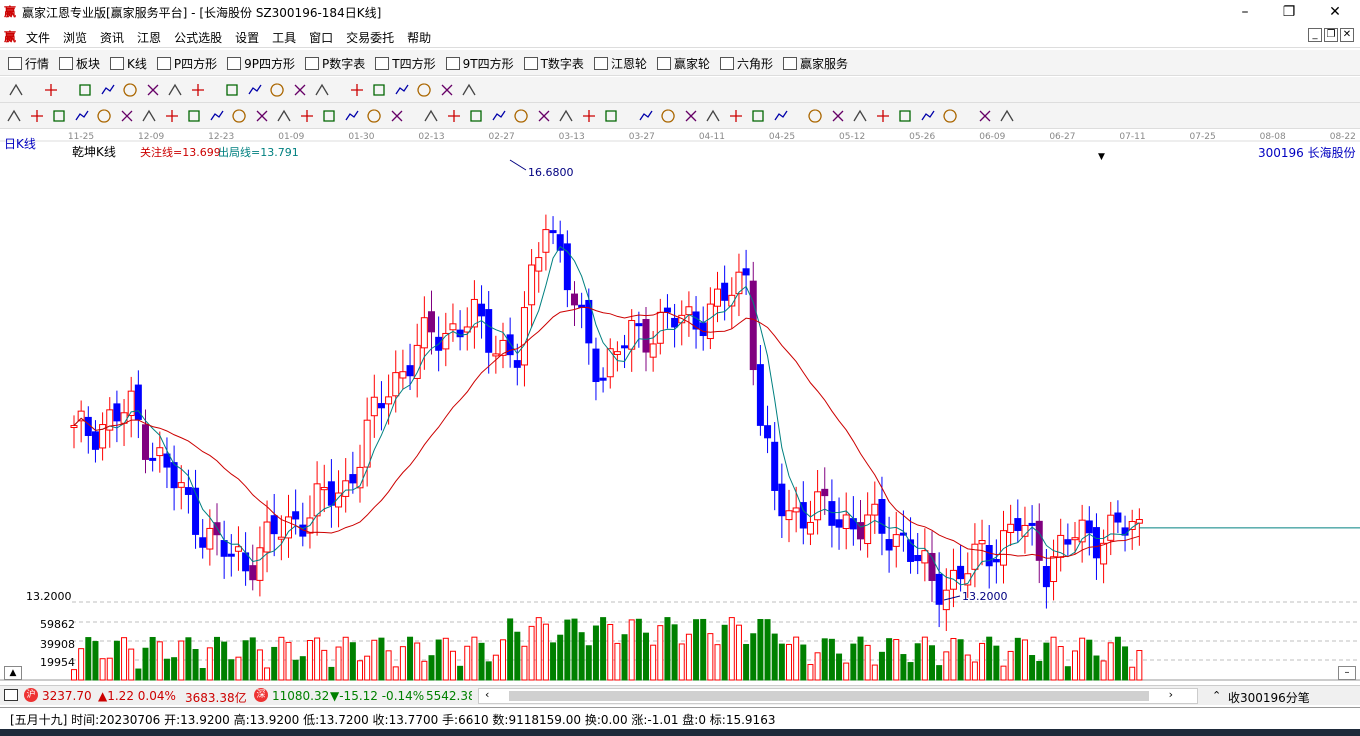  What do you see at coordinates (13, 673) in the screenshot?
I see `expand-up-button: ▲` at bounding box center [13, 673].